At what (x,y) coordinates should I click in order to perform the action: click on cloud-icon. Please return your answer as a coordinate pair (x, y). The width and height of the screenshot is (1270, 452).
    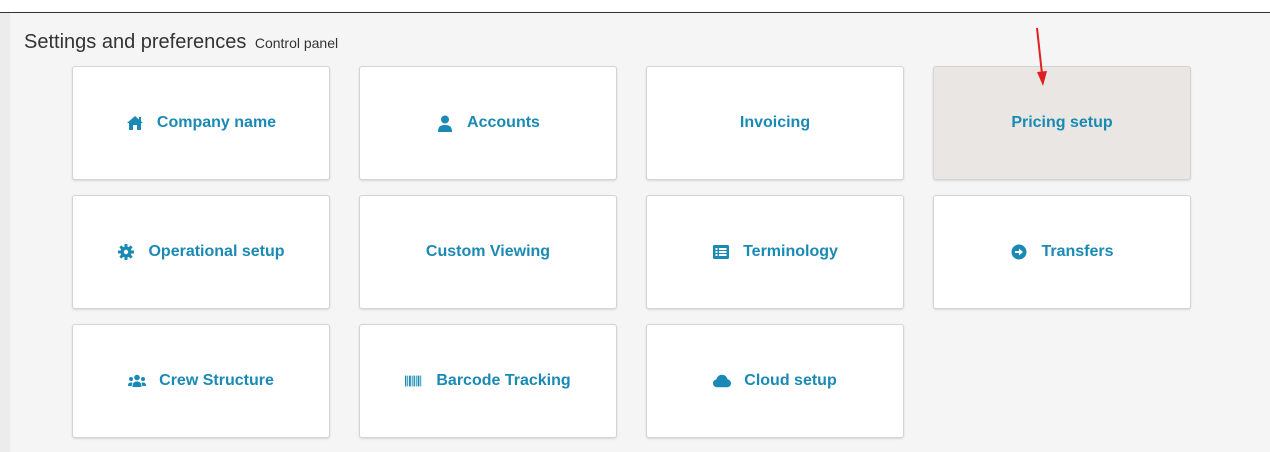
    Looking at the image, I should click on (722, 381).